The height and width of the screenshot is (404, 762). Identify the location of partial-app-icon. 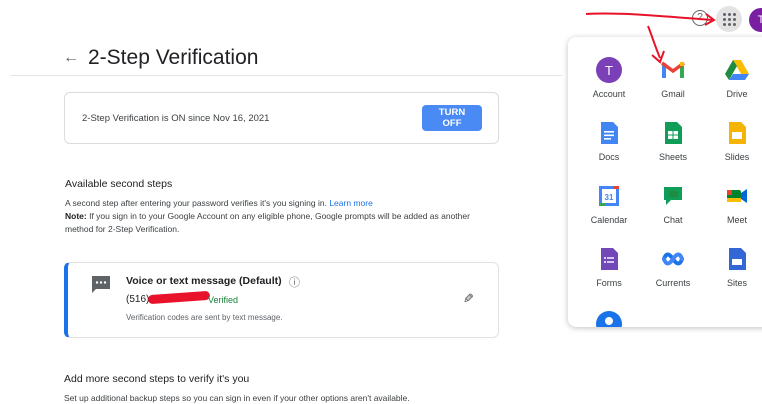
(609, 319).